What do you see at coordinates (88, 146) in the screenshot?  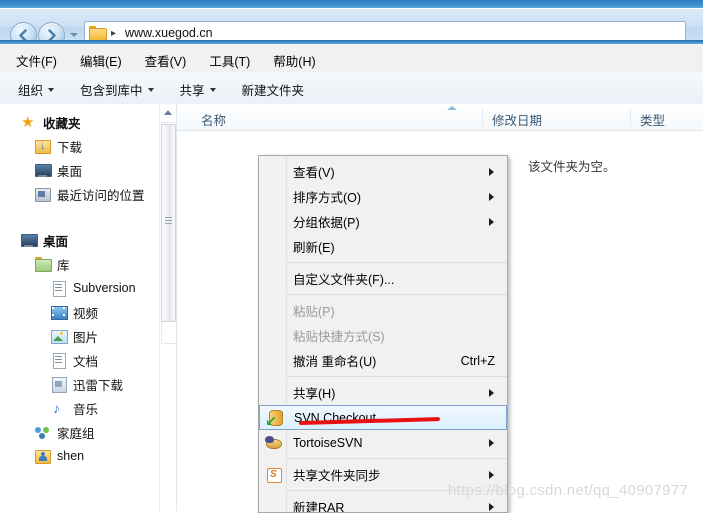 I see `sidebar-item-downloads: ↓ 下载` at bounding box center [88, 146].